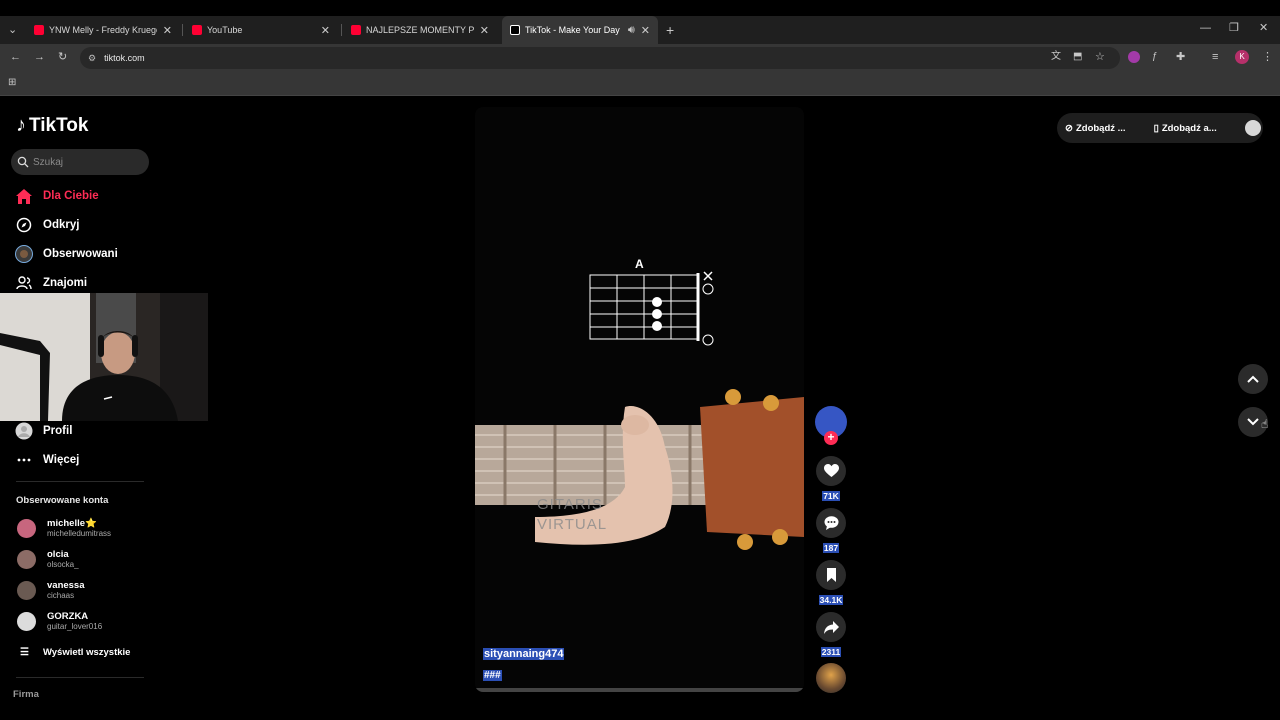 Image resolution: width=1280 pixels, height=720 pixels. Describe the element at coordinates (831, 523) in the screenshot. I see `comment-icon` at that location.